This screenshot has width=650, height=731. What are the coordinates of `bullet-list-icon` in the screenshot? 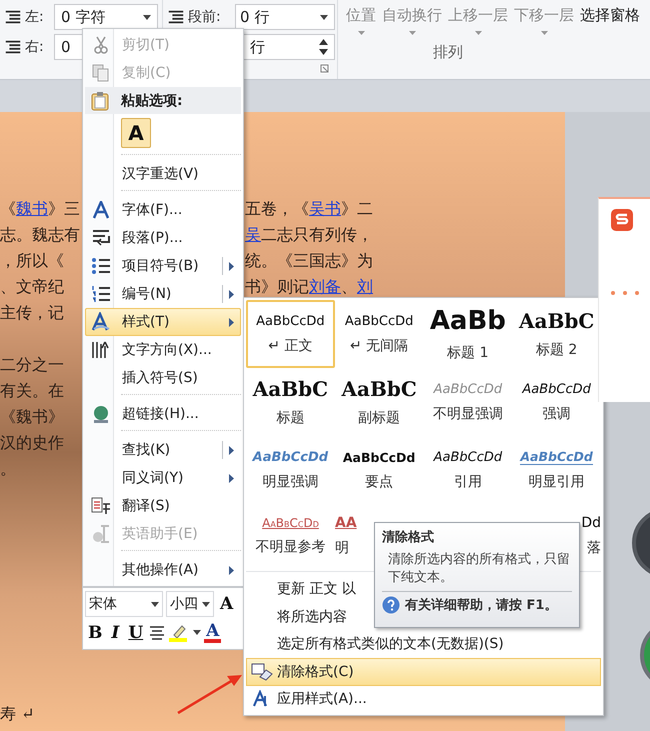 It's located at (101, 266).